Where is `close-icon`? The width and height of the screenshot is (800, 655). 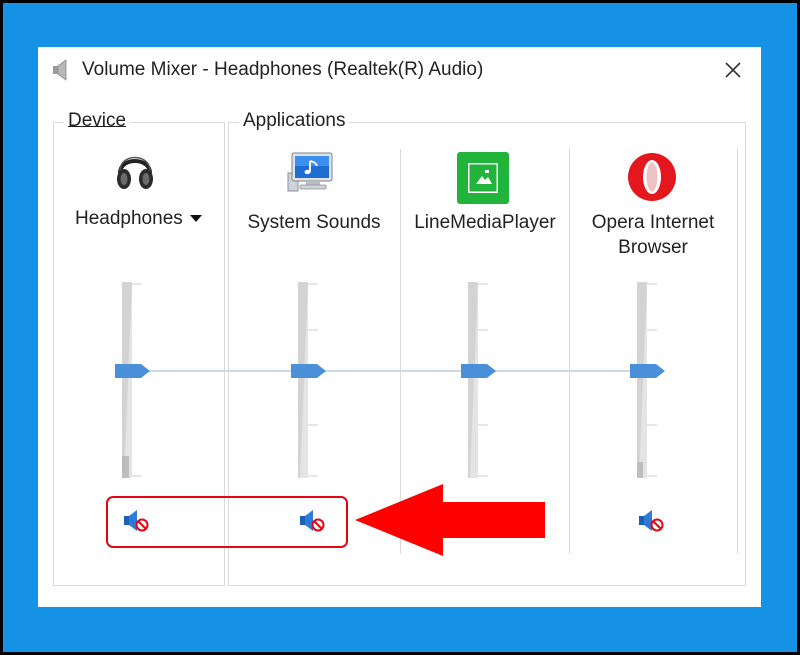
close-icon is located at coordinates (733, 70).